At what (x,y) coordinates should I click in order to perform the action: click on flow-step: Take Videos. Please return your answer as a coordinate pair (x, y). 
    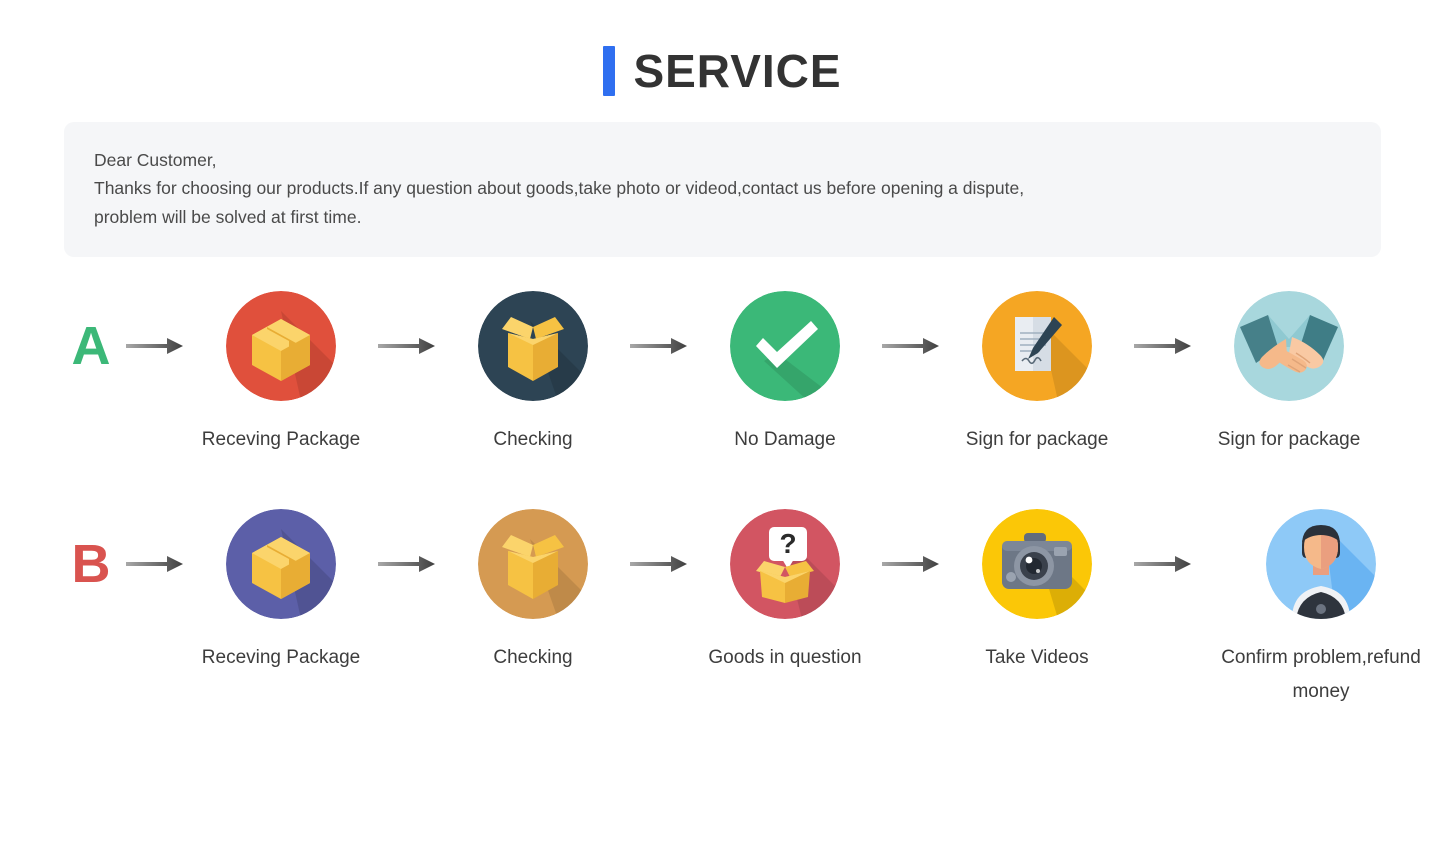
    Looking at the image, I should click on (1037, 592).